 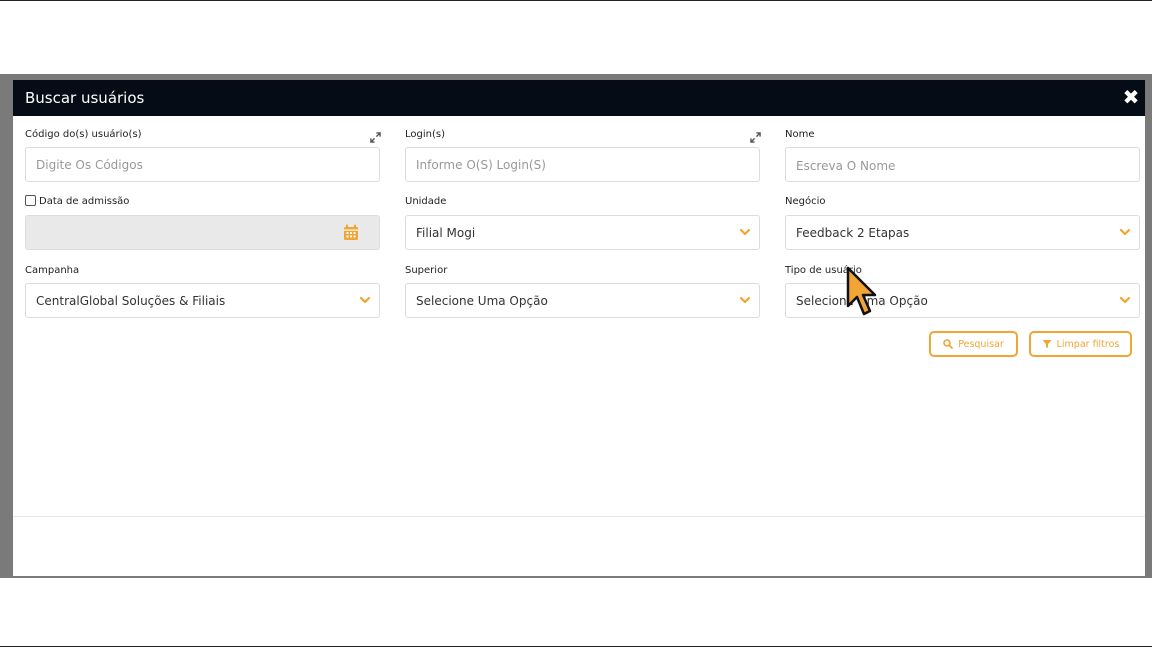 What do you see at coordinates (85, 98) in the screenshot?
I see `modal-title: Buscar usuários` at bounding box center [85, 98].